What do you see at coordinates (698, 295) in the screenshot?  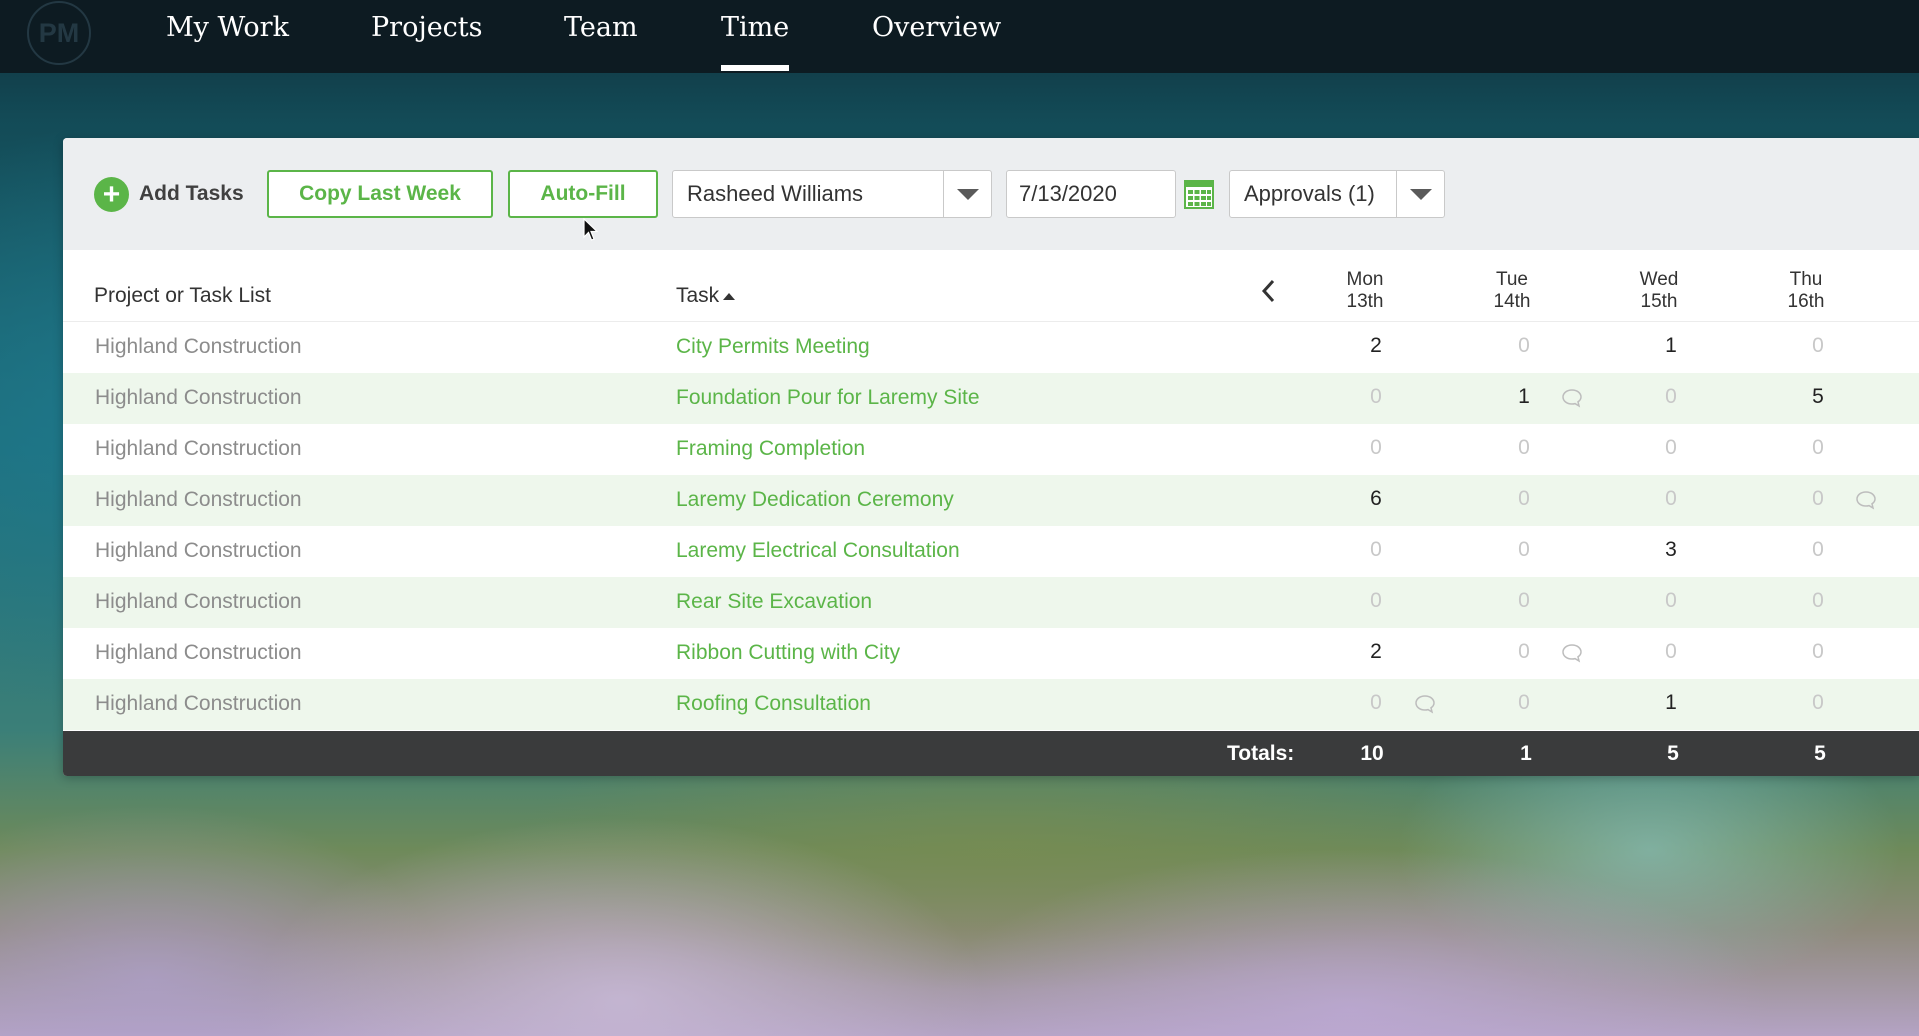 I see `column-header-task-label: Task` at bounding box center [698, 295].